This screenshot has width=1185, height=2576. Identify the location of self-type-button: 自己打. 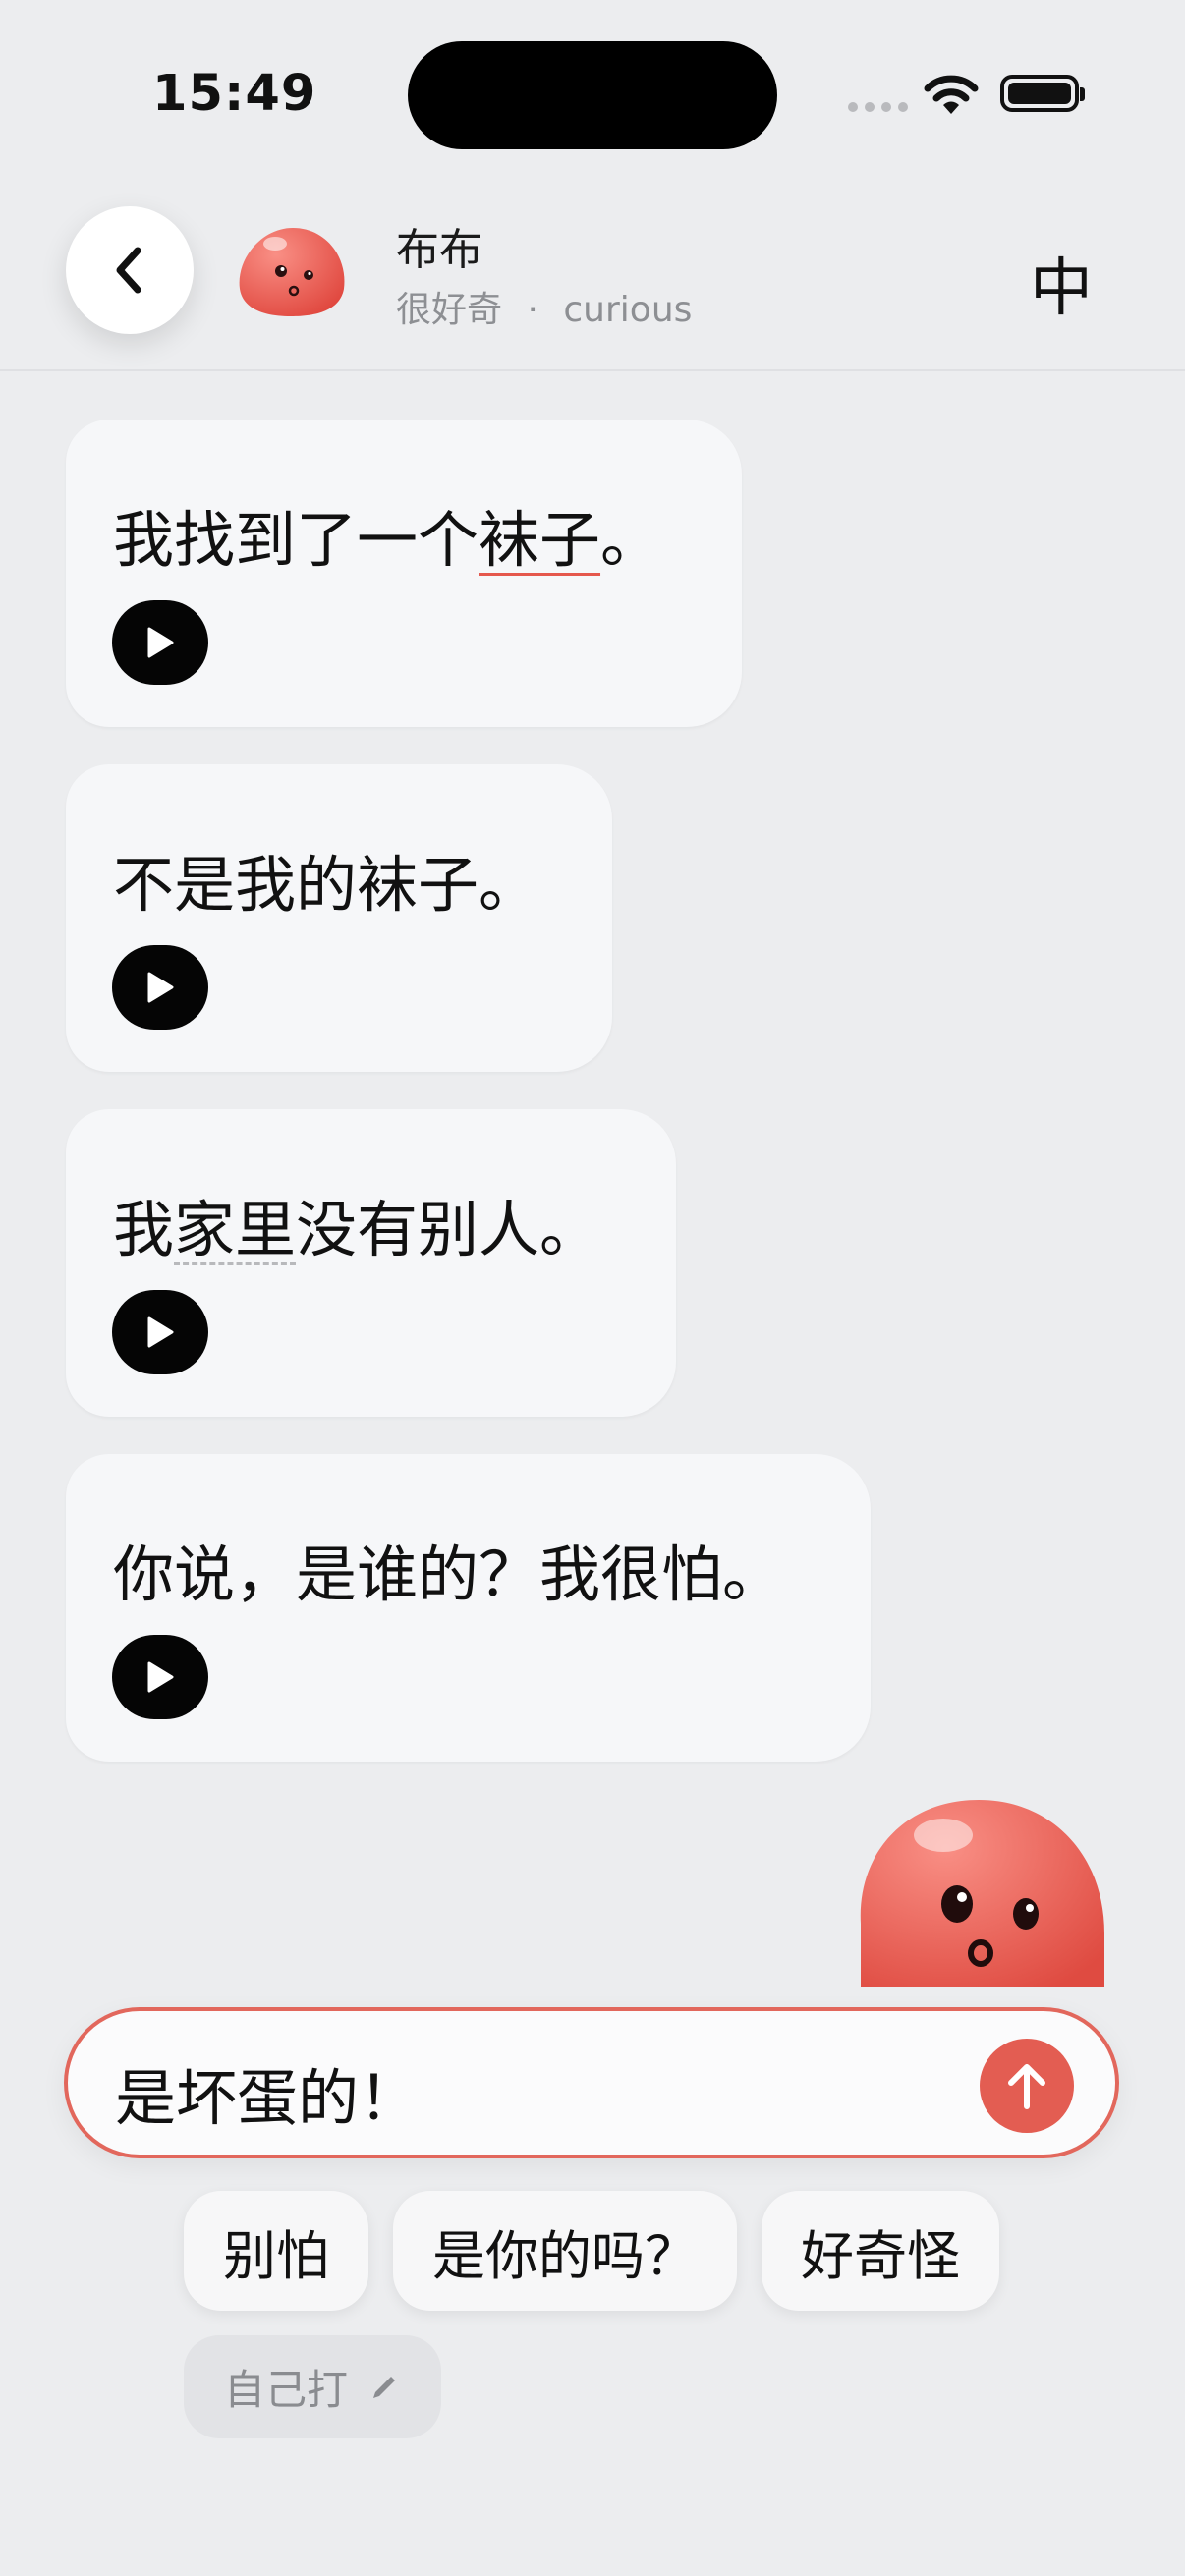
(313, 2386).